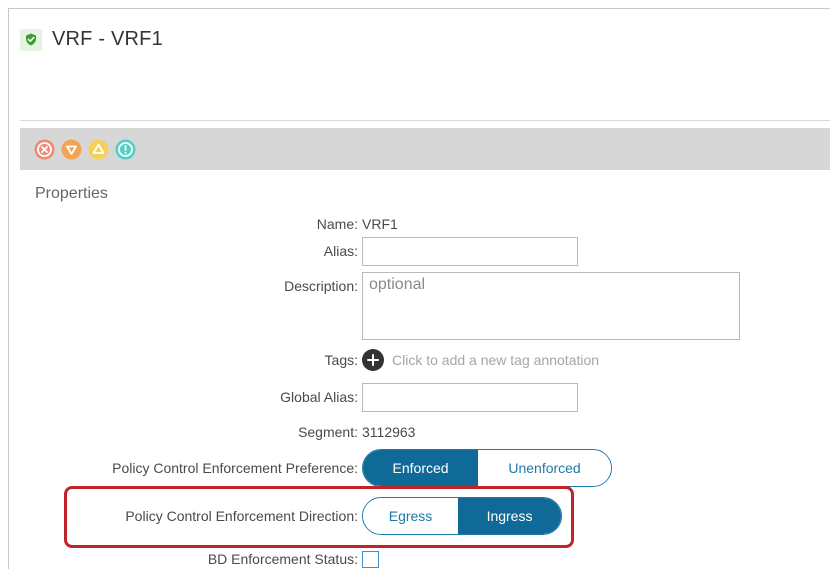 The width and height of the screenshot is (830, 569). Describe the element at coordinates (241, 516) in the screenshot. I see `pce-direction-label: Policy Control Enforcement Direction:` at that location.